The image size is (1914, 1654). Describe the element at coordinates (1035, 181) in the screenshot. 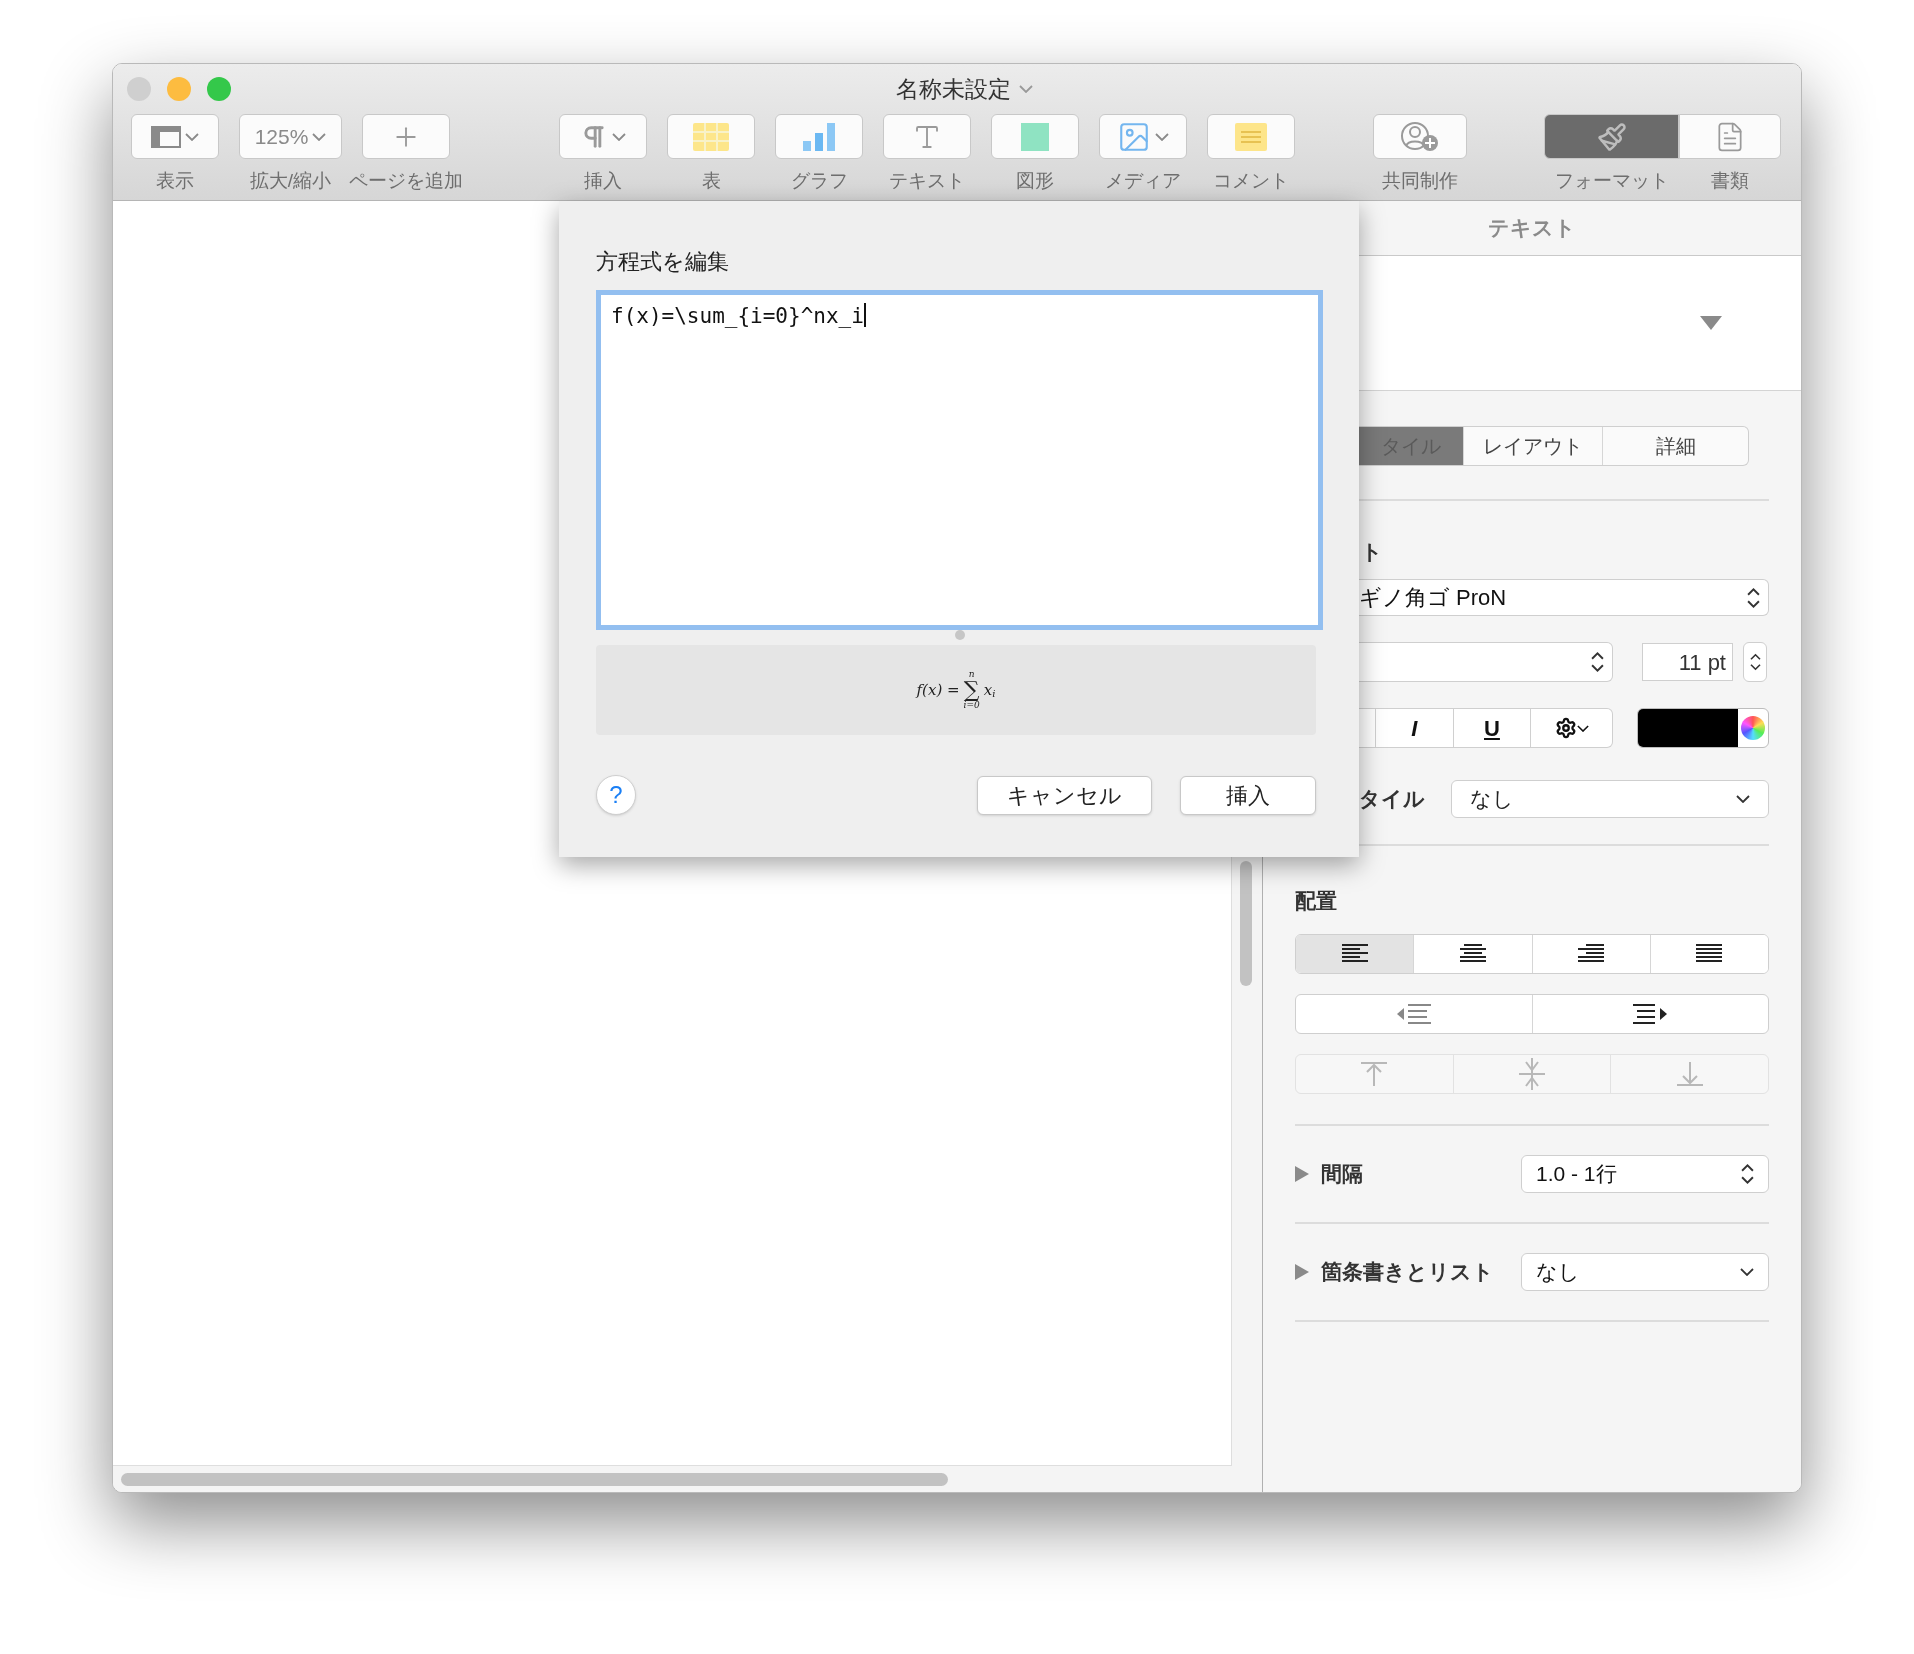

I see `toolbar-label: 図形` at that location.